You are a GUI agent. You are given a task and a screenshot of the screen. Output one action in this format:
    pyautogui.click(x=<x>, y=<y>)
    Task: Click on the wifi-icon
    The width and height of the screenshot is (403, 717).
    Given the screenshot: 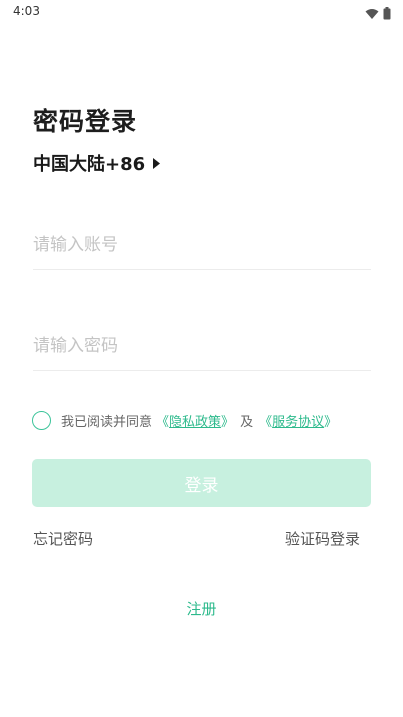 What is the action you would take?
    pyautogui.click(x=372, y=14)
    